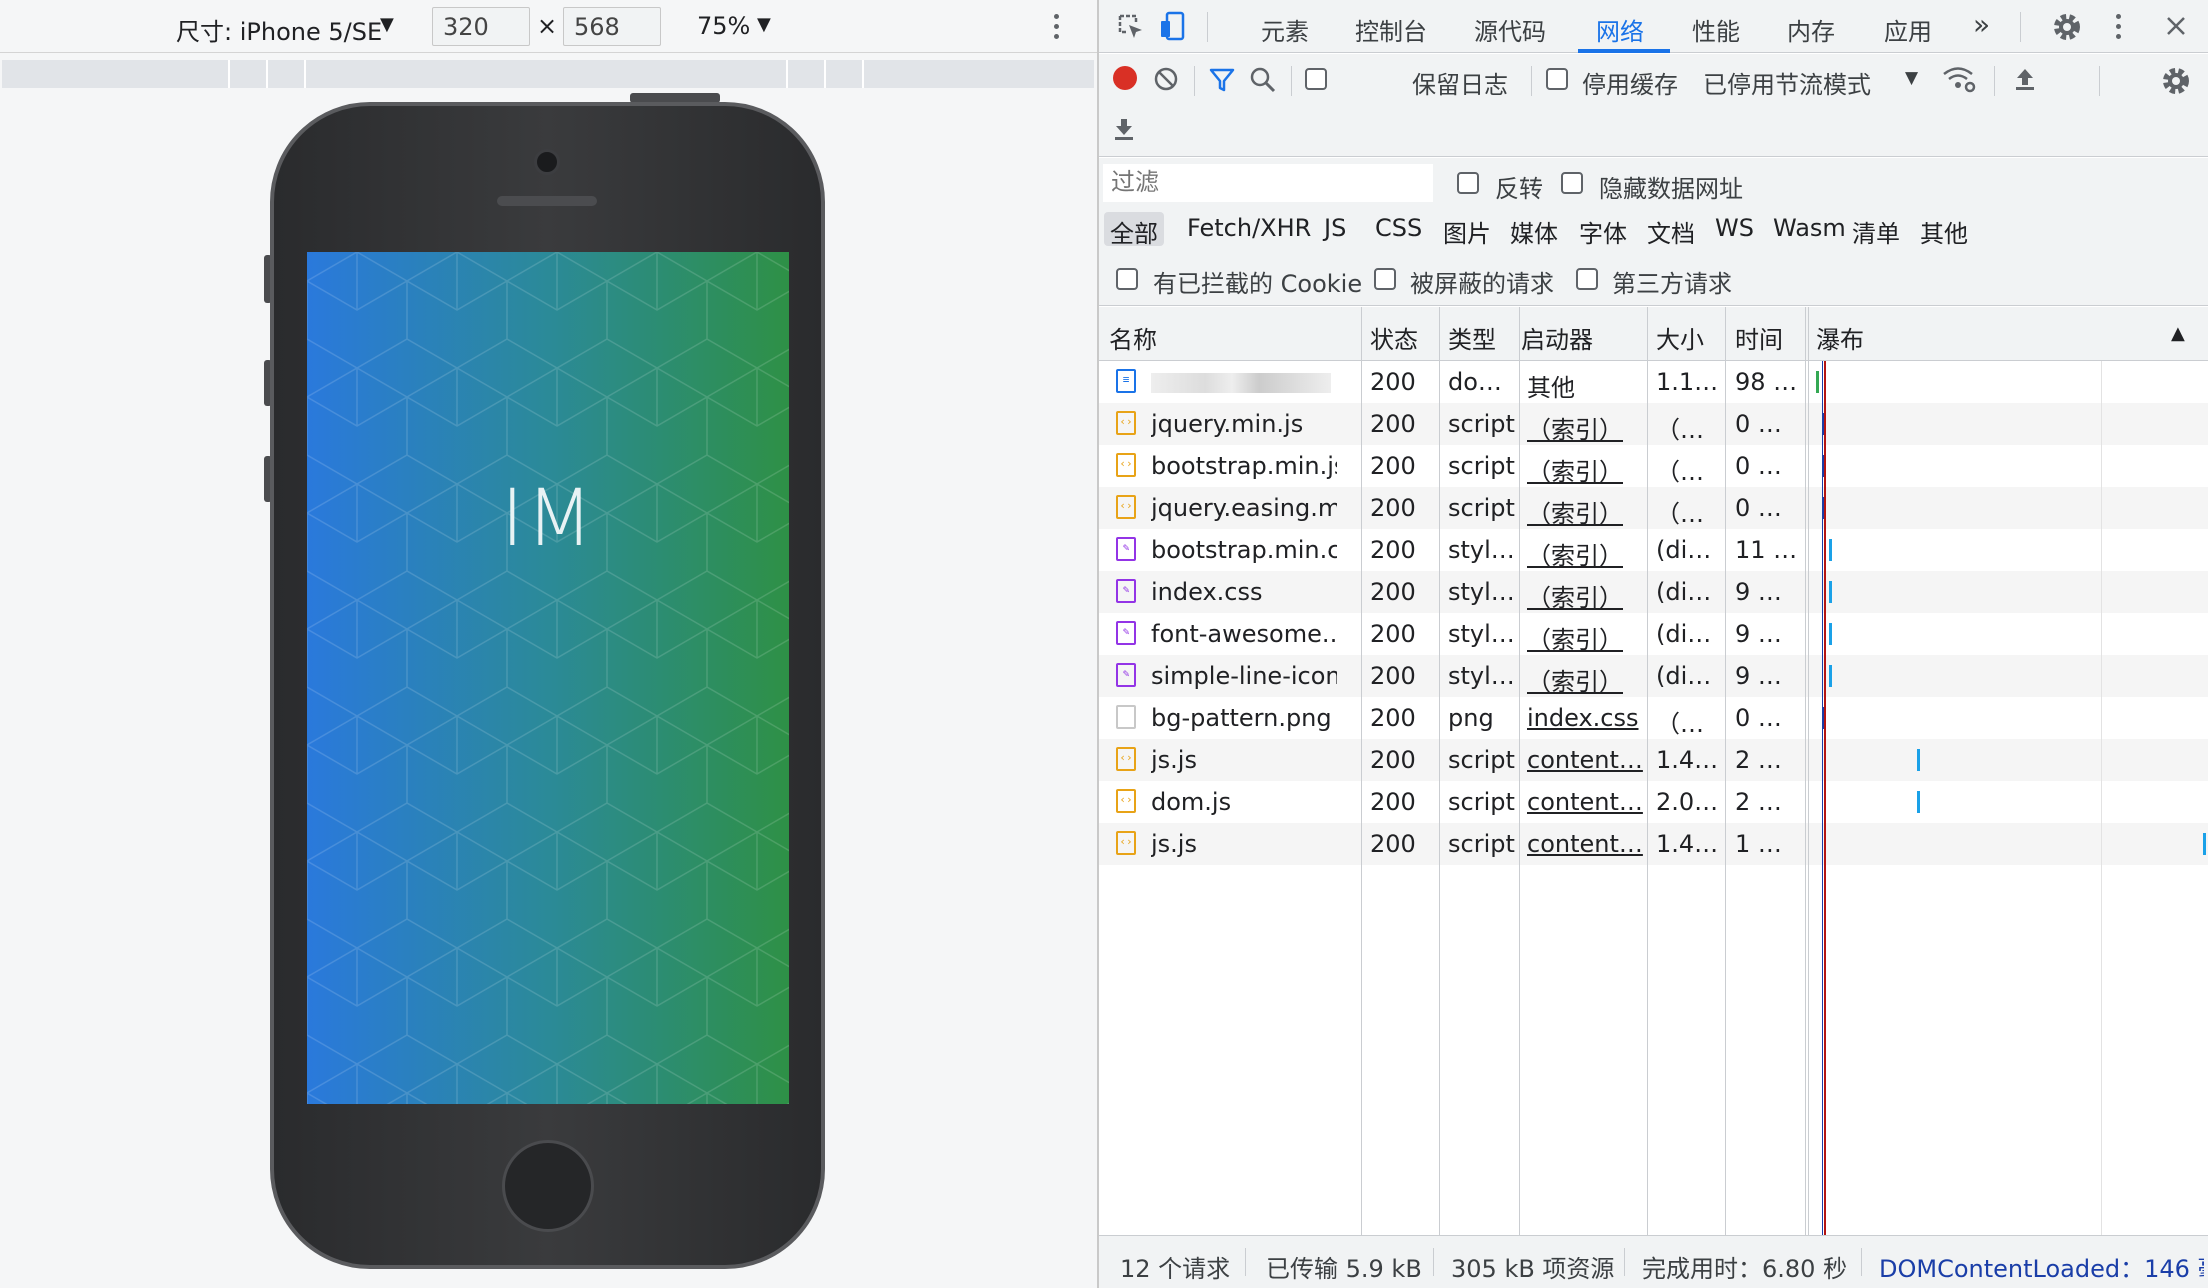 This screenshot has width=2208, height=1288. Describe the element at coordinates (1680, 337) in the screenshot. I see `column-size: 大小` at that location.